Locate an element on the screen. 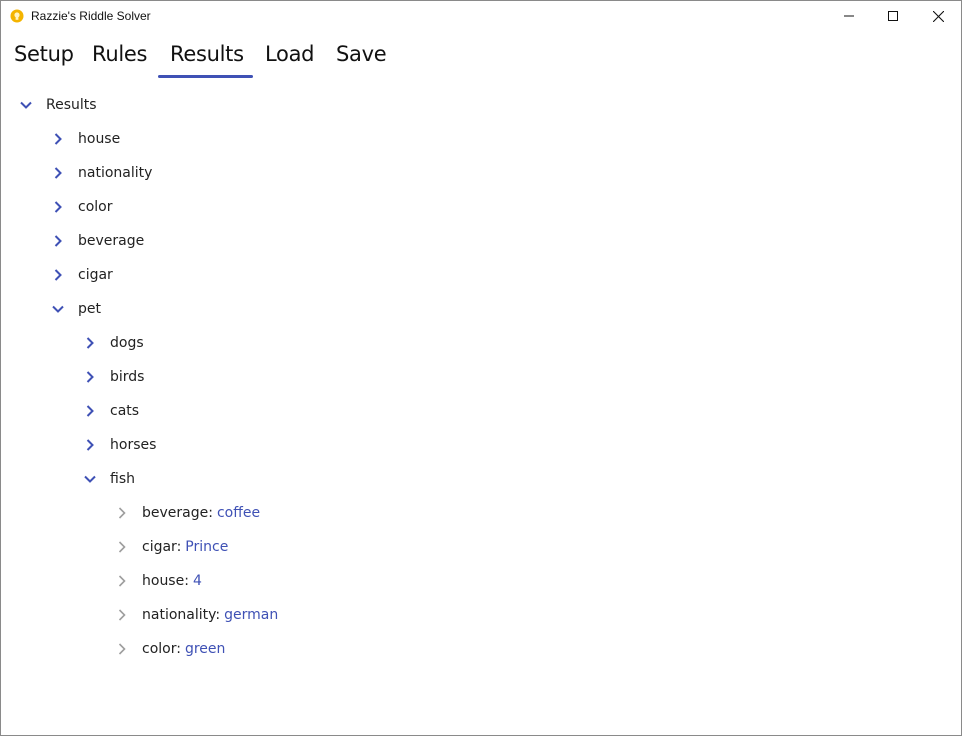 Image resolution: width=962 pixels, height=736 pixels. minimize-icon is located at coordinates (849, 16).